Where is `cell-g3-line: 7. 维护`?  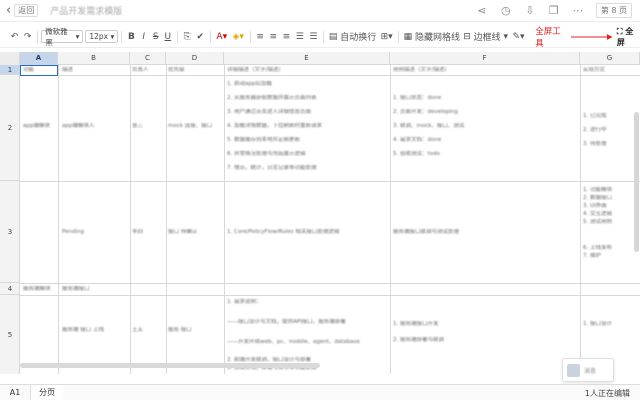 cell-g3-line: 7. 维护 is located at coordinates (611, 256).